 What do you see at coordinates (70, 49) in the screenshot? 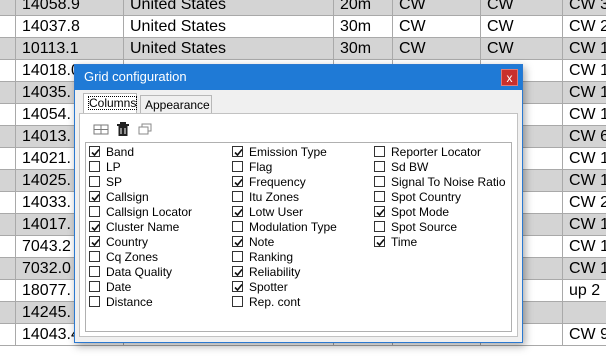
I see `grid-cell-freq: 10113.1` at bounding box center [70, 49].